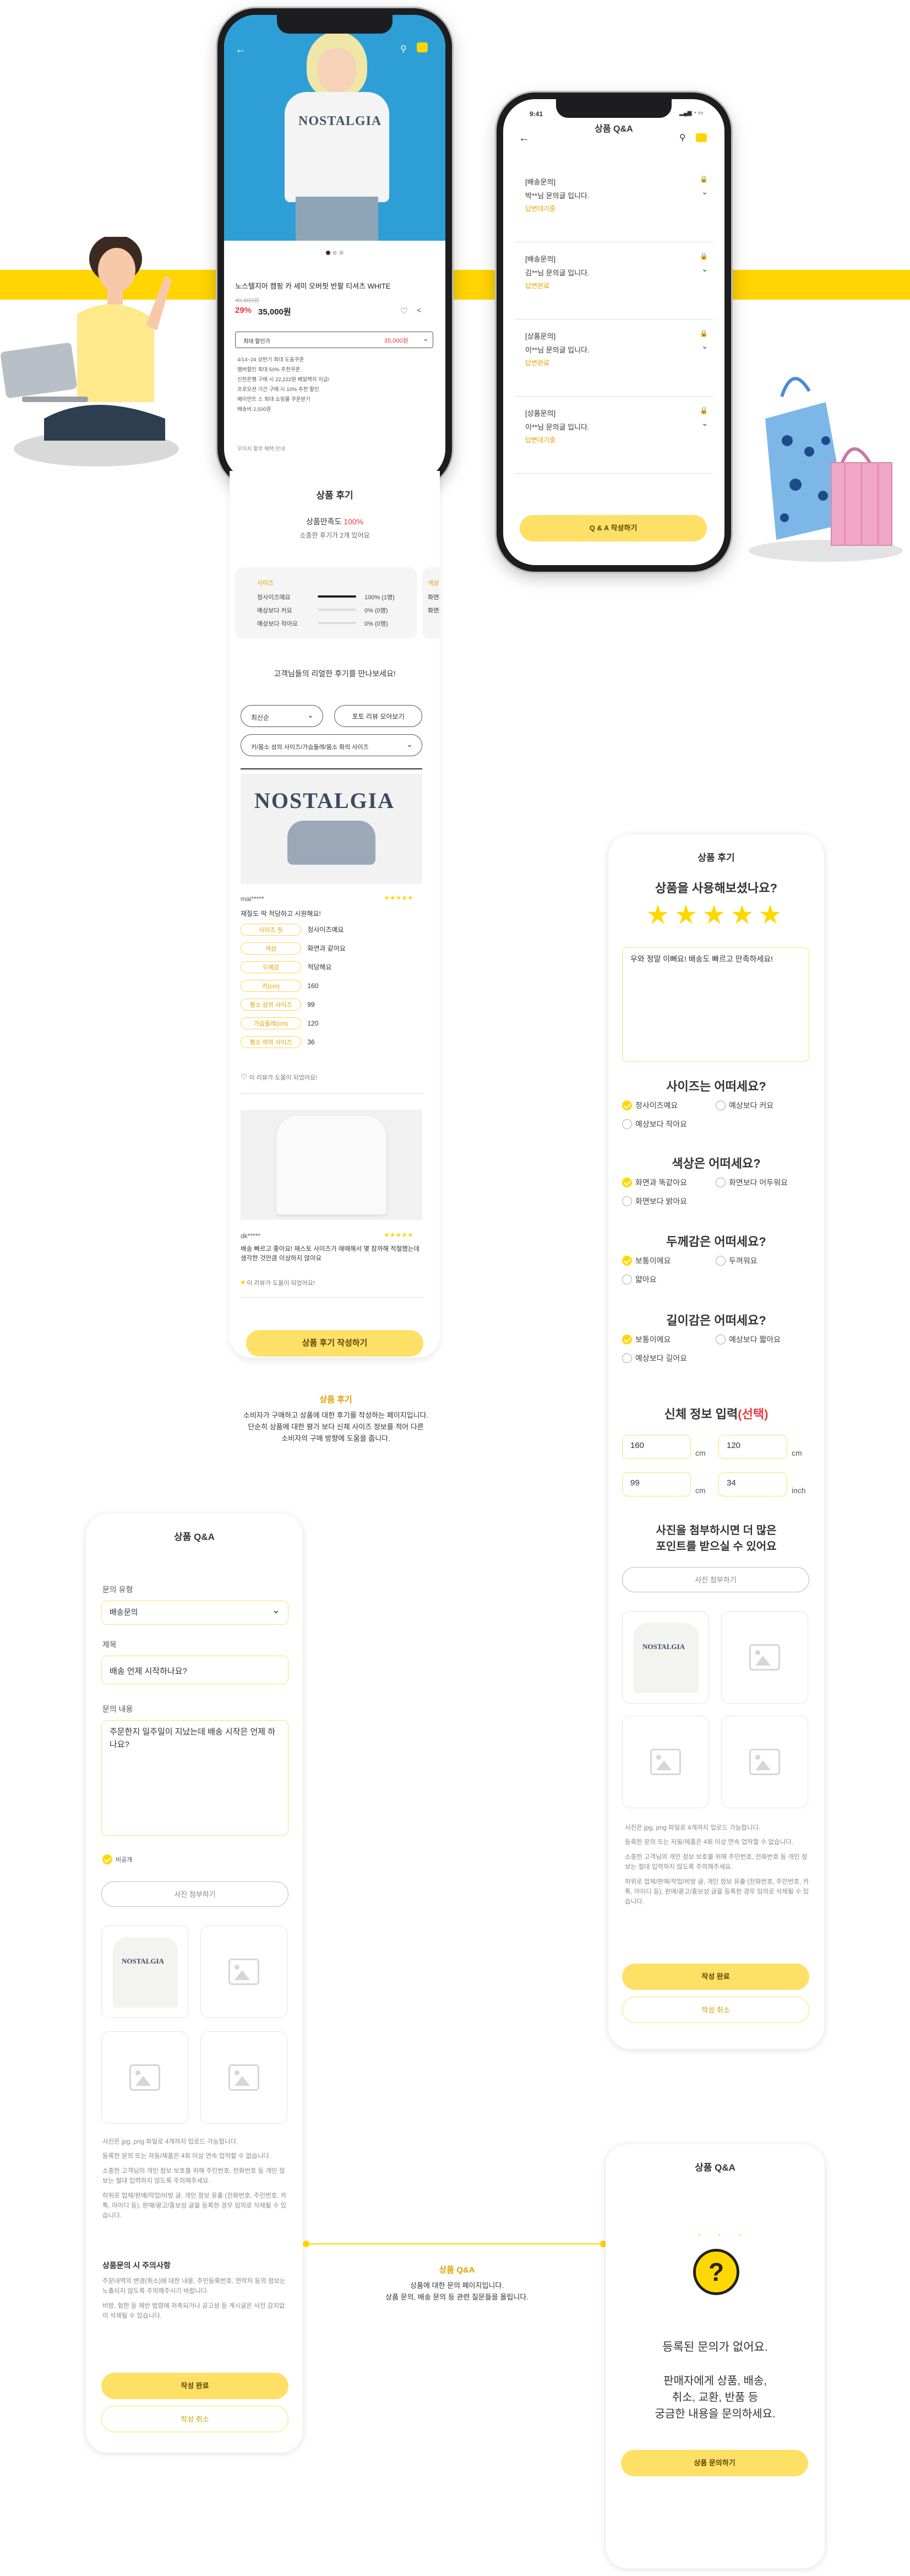 The height and width of the screenshot is (2576, 910). What do you see at coordinates (654, 1358) in the screenshot?
I see `option-length-long: 예상보다 길어요` at bounding box center [654, 1358].